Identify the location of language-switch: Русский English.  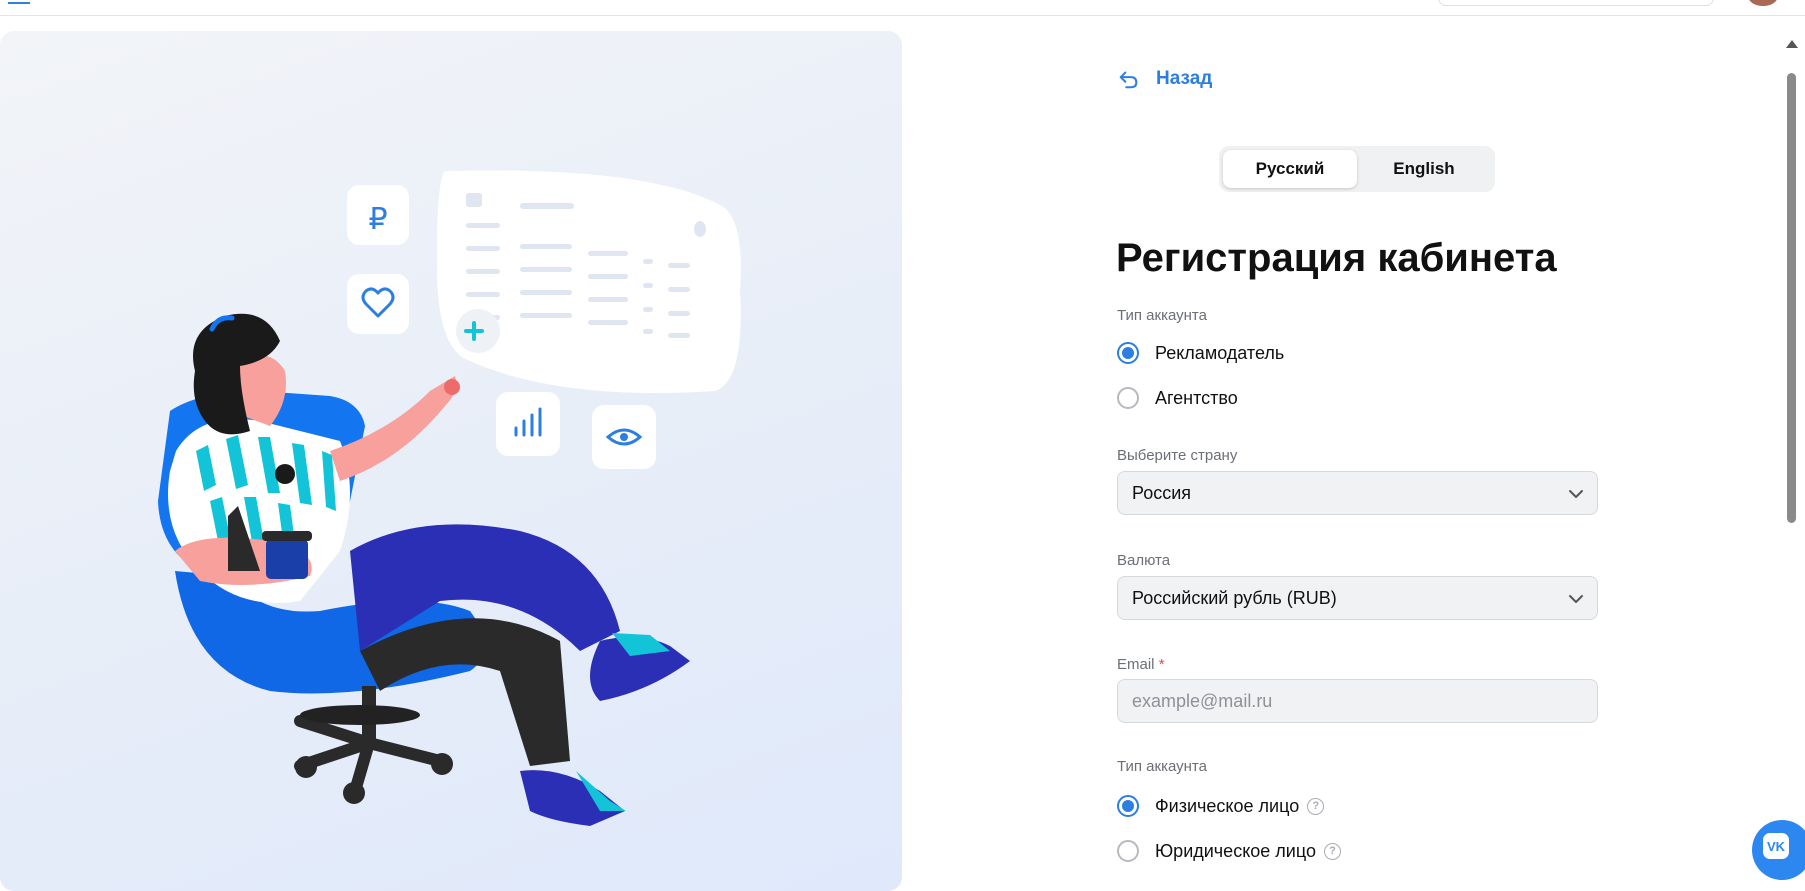
(1357, 169).